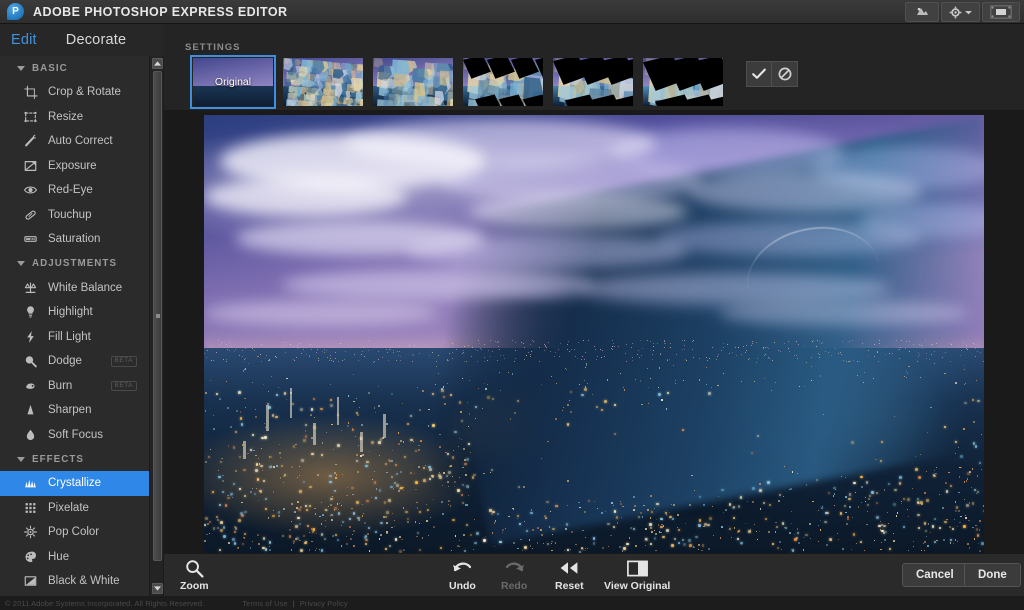 Image resolution: width=1024 pixels, height=610 pixels. What do you see at coordinates (74, 557) in the screenshot?
I see `sidebar-item-hue: Hue` at bounding box center [74, 557].